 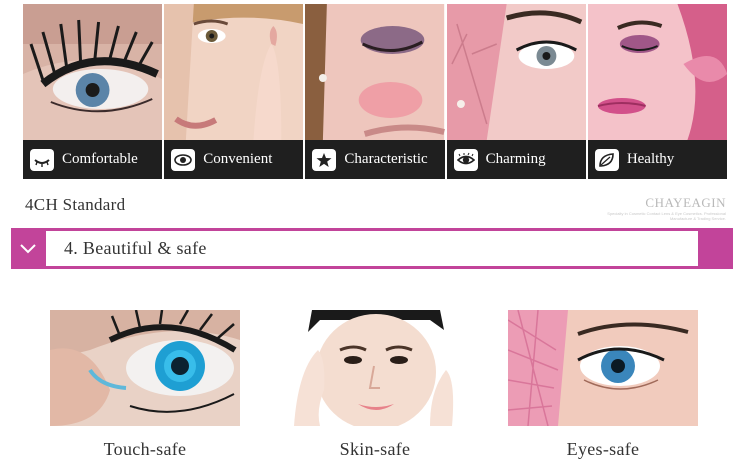 What do you see at coordinates (75, 204) in the screenshot?
I see `standard-title: 4CH Standard` at bounding box center [75, 204].